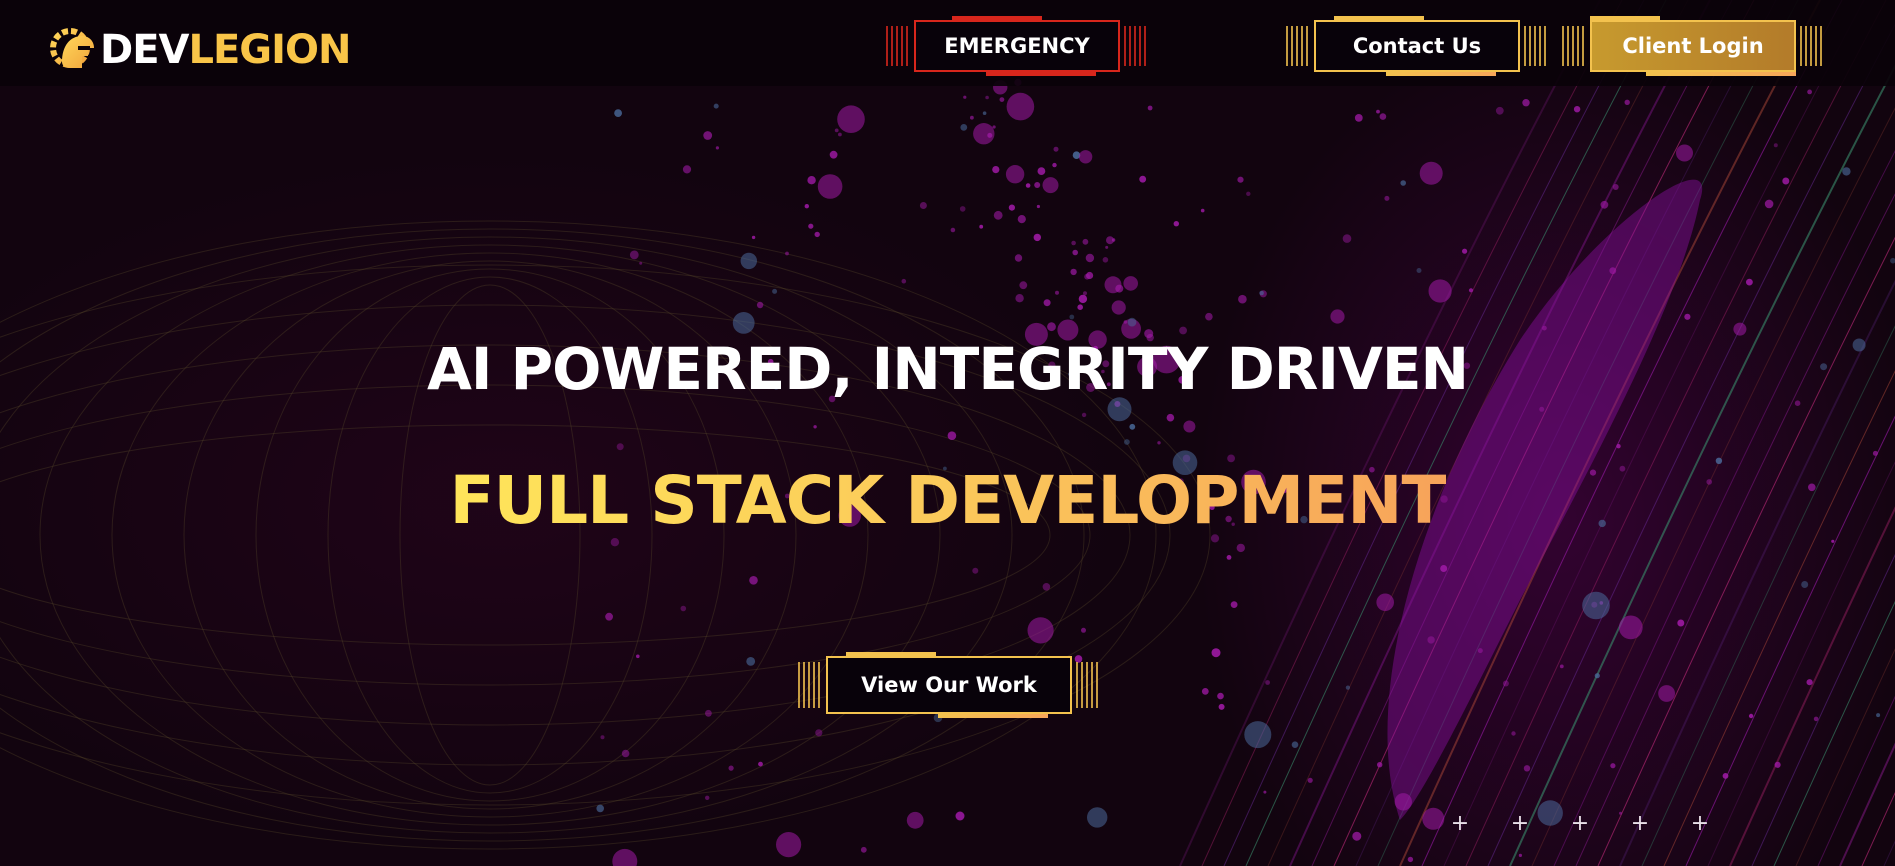 This screenshot has height=866, width=1895. I want to click on emergency-button: EMERGENCY, so click(1017, 46).